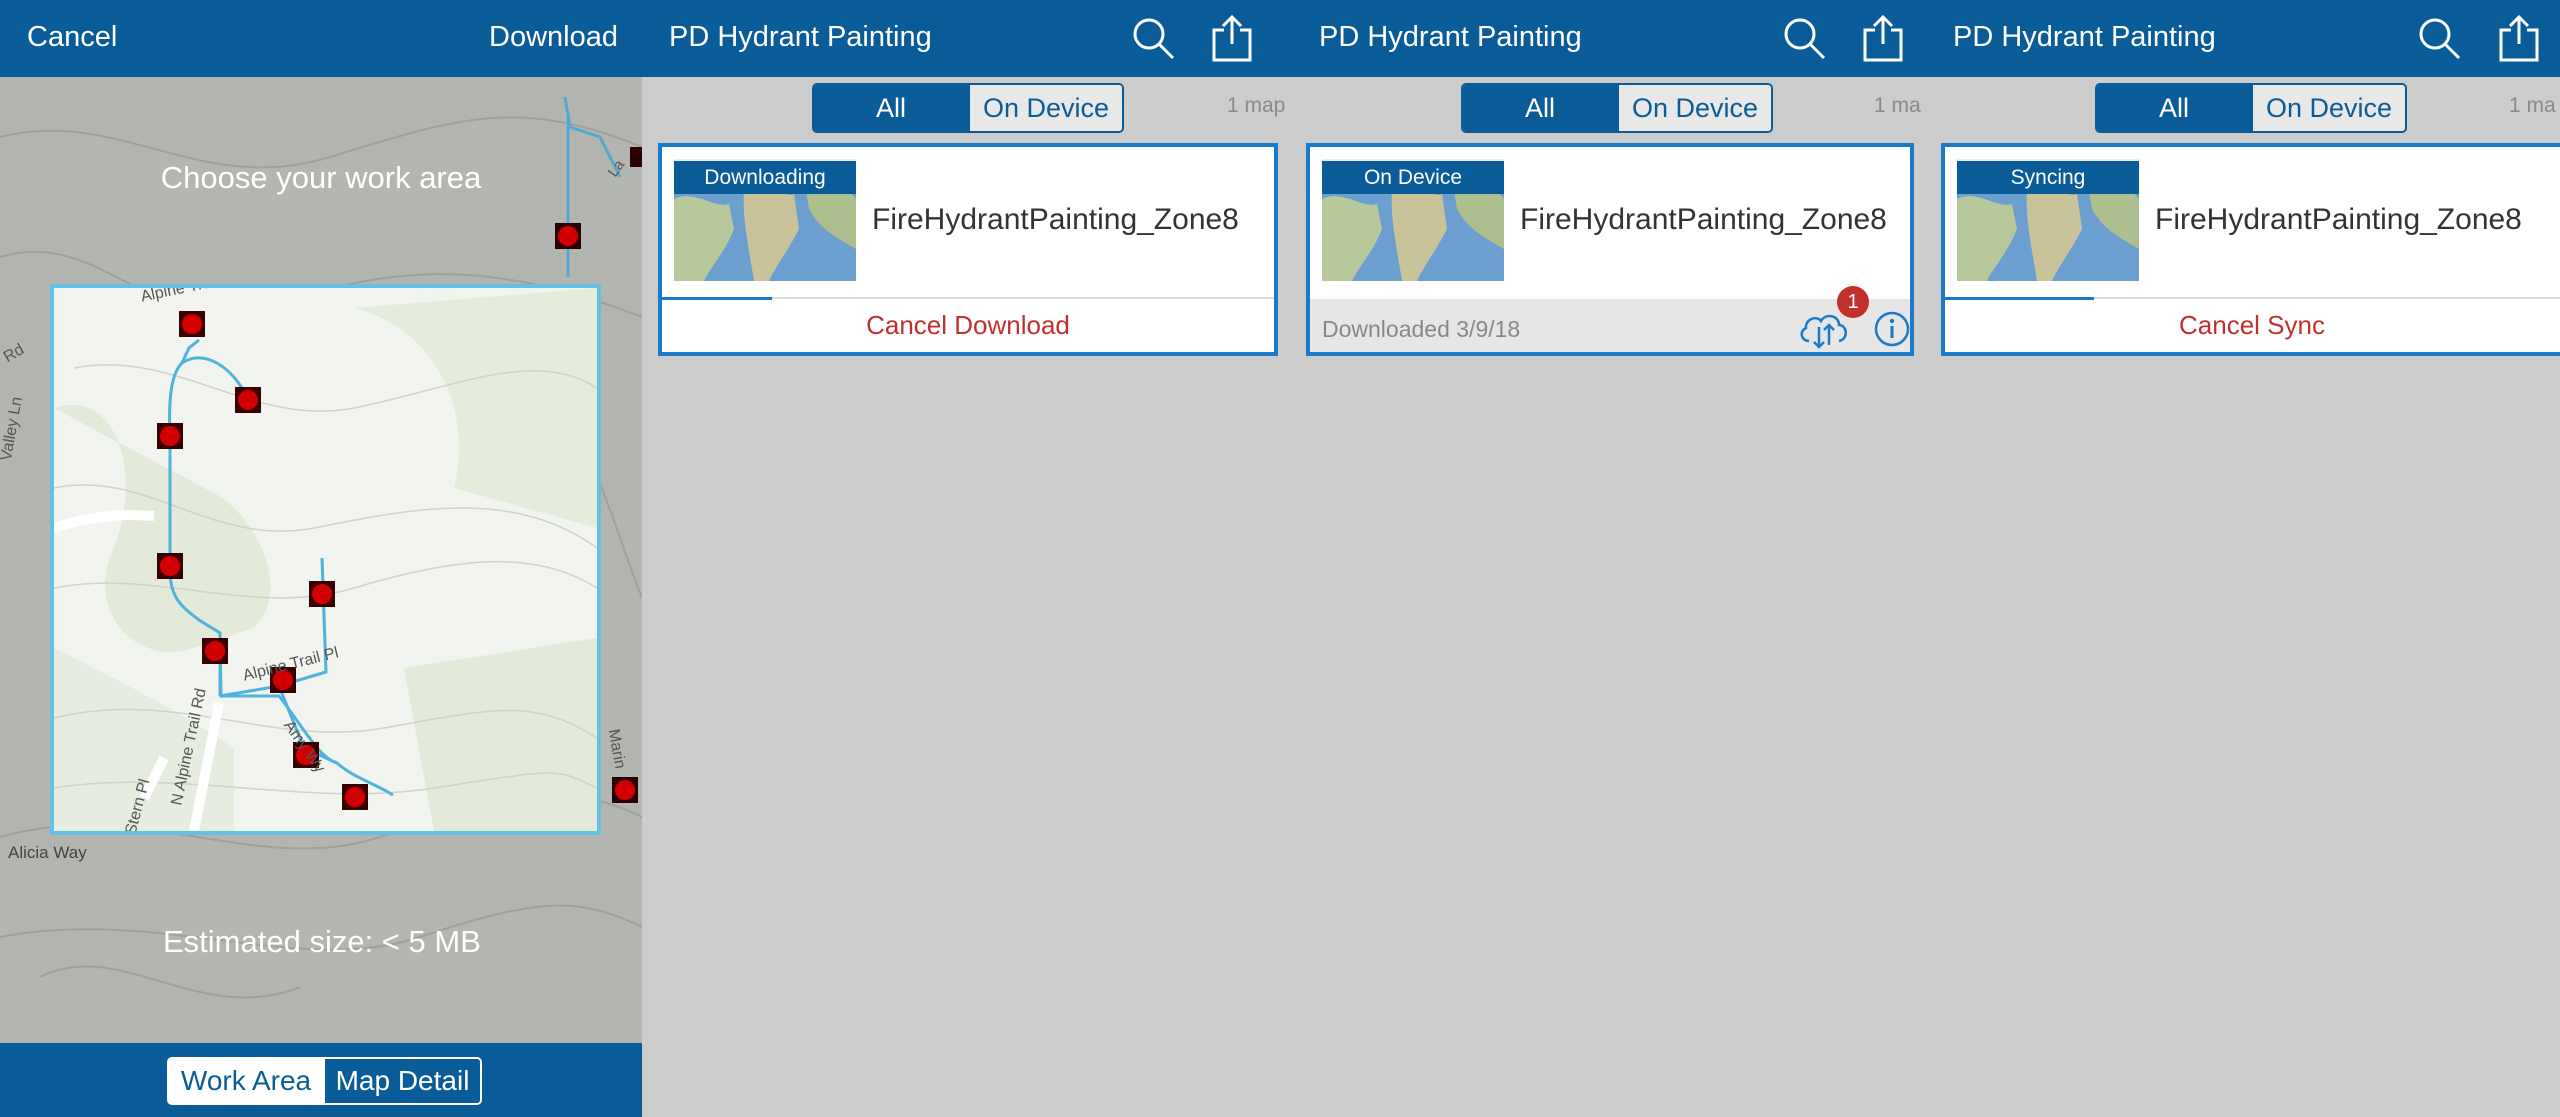 The width and height of the screenshot is (2560, 1117). Describe the element at coordinates (401, 1081) in the screenshot. I see `tab-map-detail: Map Detail` at that location.